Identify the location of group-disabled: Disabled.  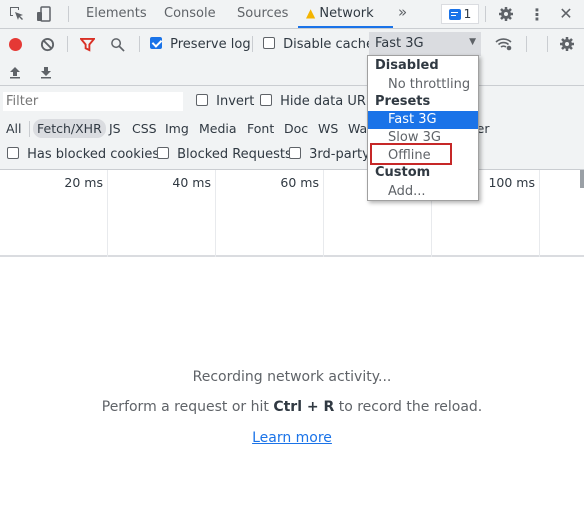
(407, 65).